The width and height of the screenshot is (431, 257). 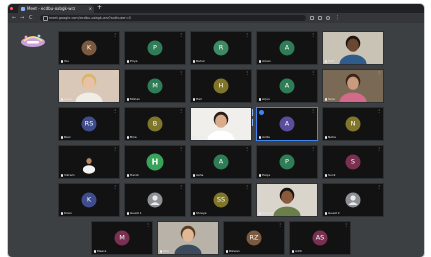 I want to click on participant-name-label: Ravi, so click(x=65, y=137).